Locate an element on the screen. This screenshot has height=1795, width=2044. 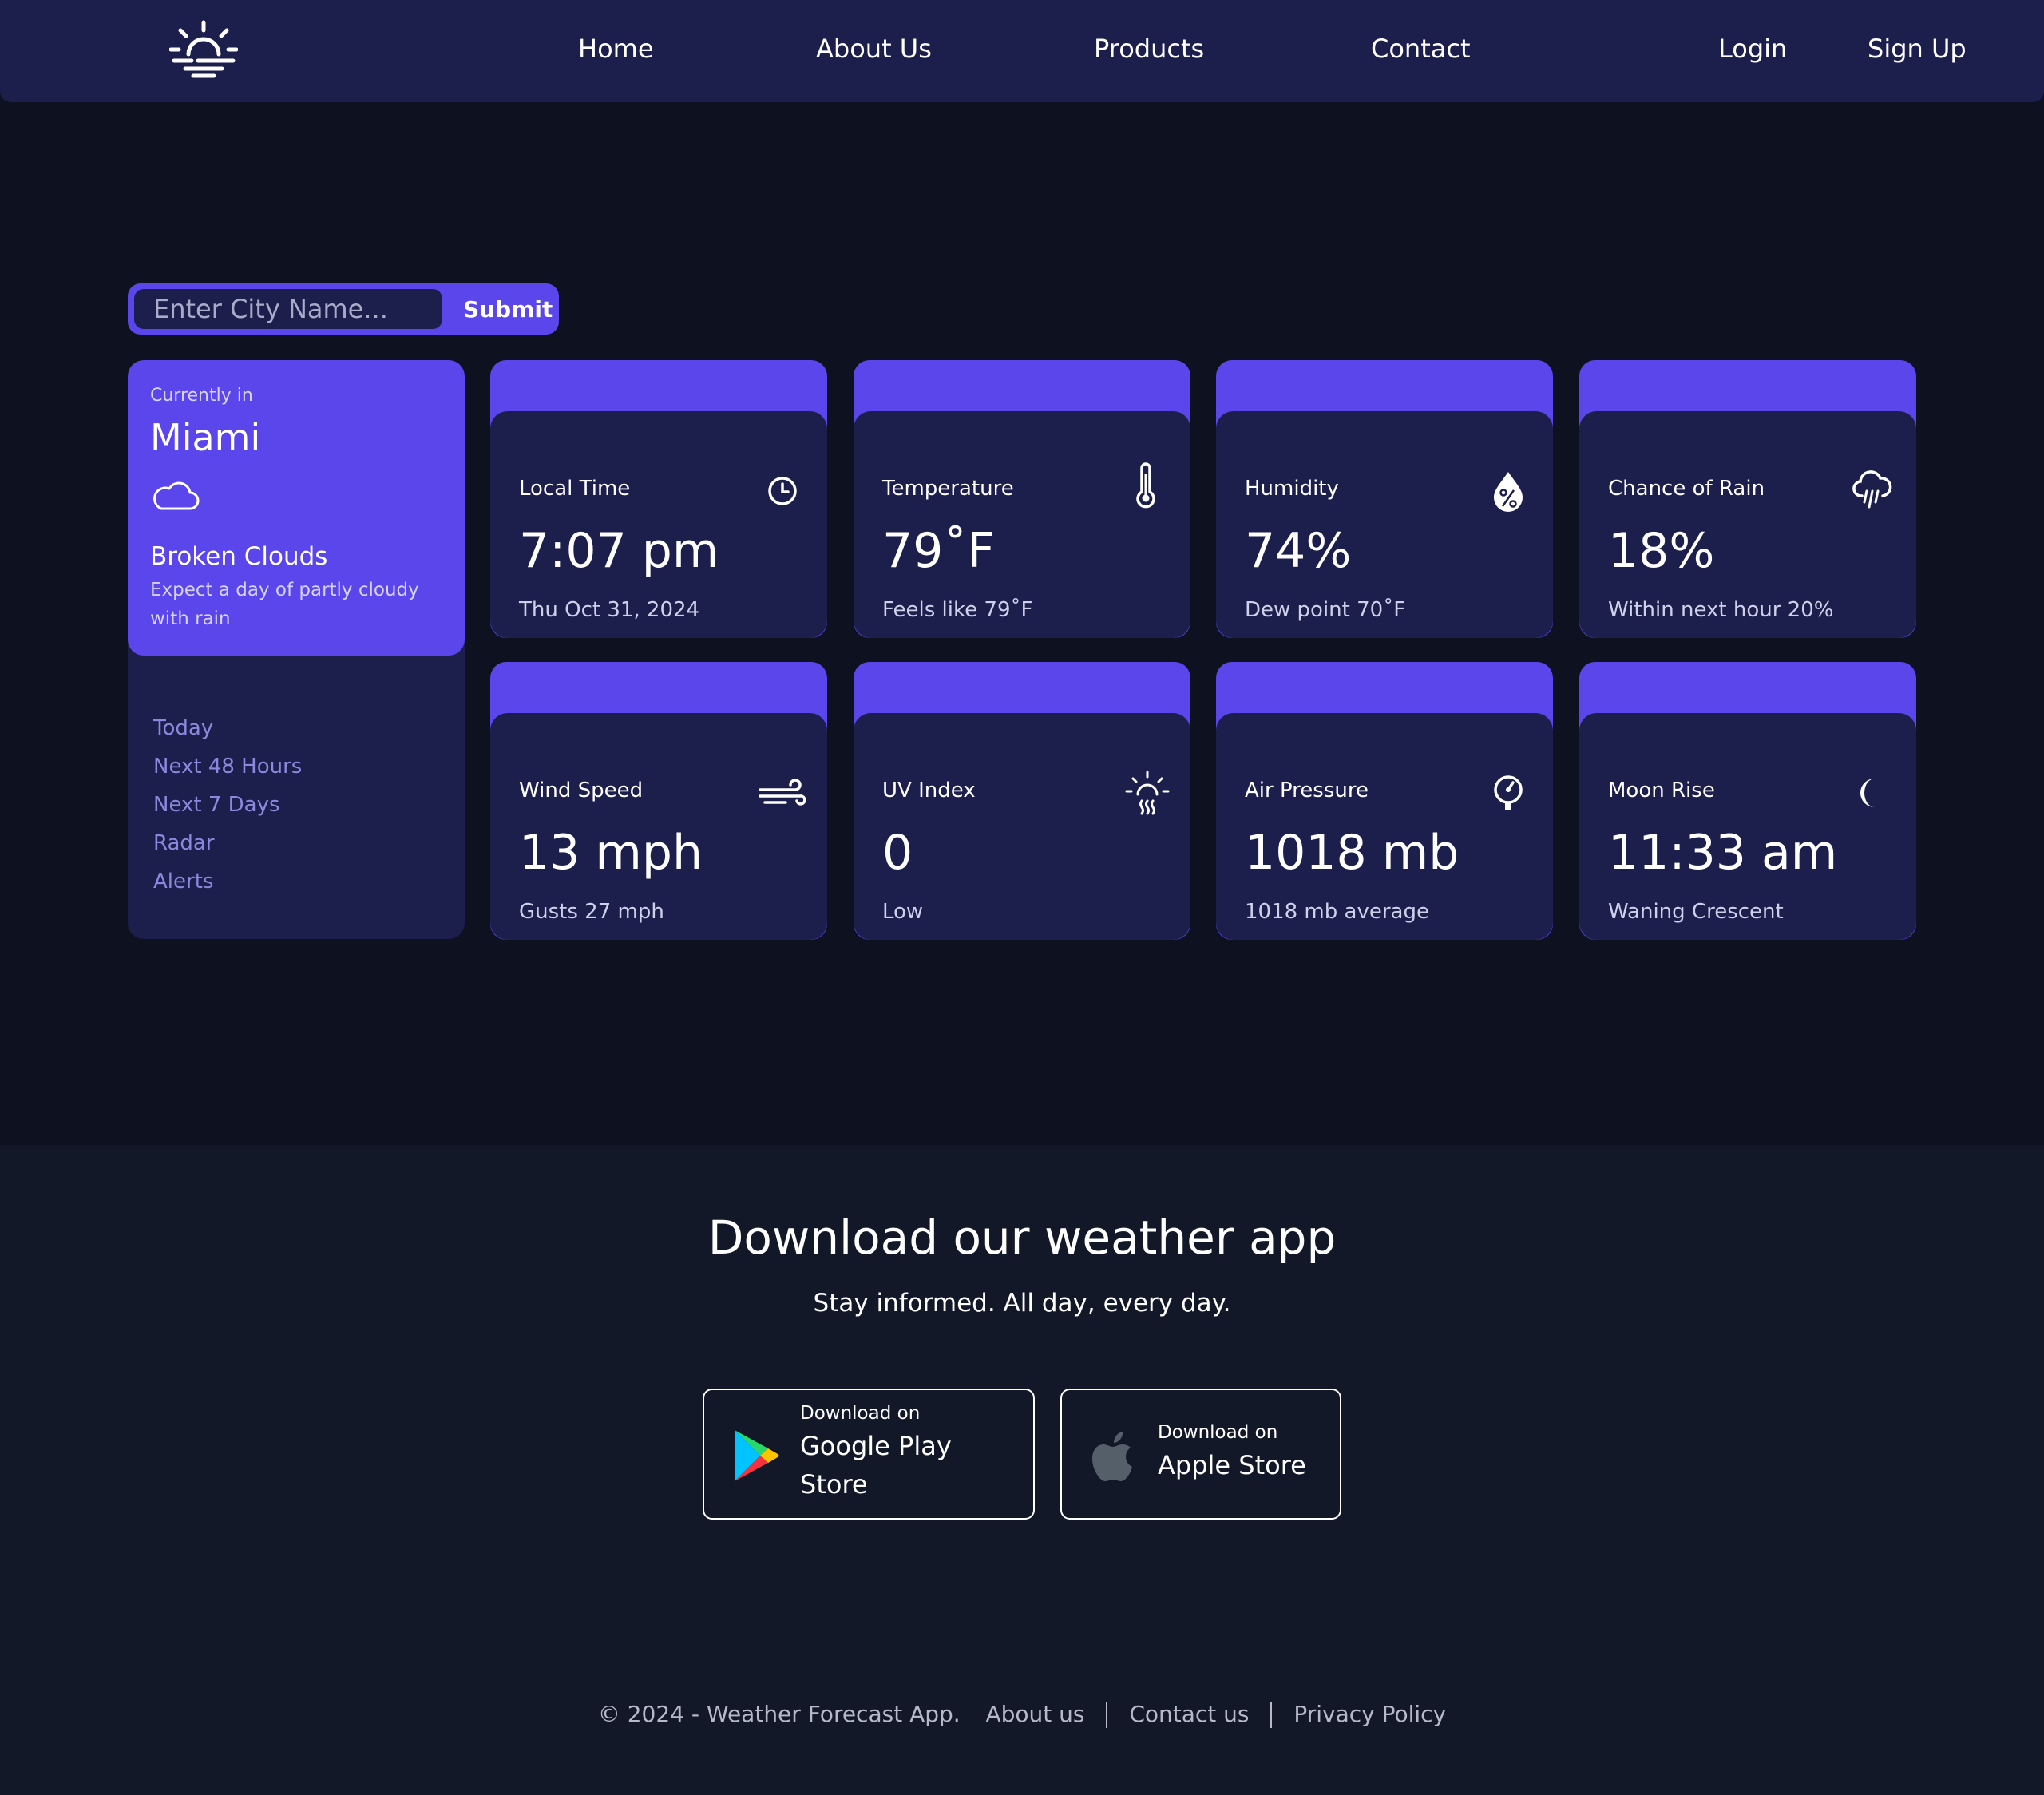
google-store-line1: Google Play is located at coordinates (876, 1446).